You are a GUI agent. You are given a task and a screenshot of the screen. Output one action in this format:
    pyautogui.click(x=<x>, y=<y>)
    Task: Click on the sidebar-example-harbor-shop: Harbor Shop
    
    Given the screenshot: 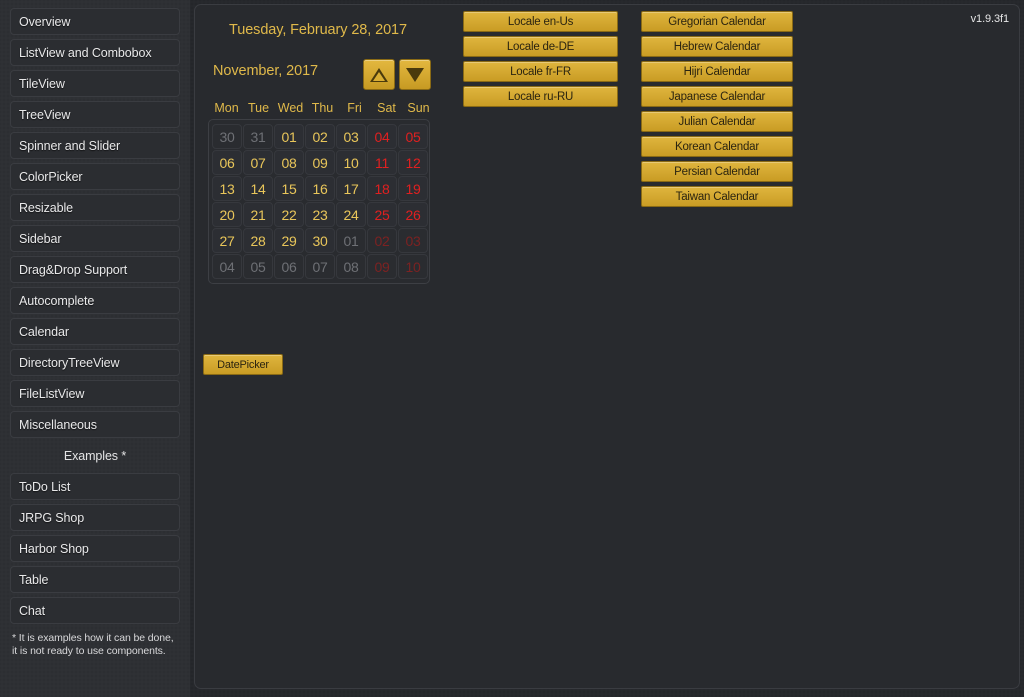 What is the action you would take?
    pyautogui.click(x=95, y=548)
    